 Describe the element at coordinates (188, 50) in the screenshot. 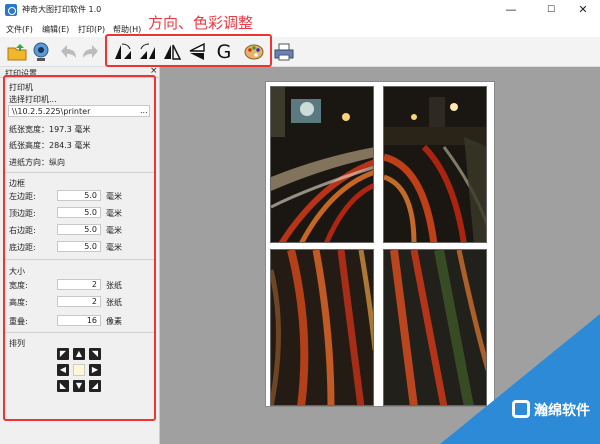

I see `toolbar-highlight` at that location.